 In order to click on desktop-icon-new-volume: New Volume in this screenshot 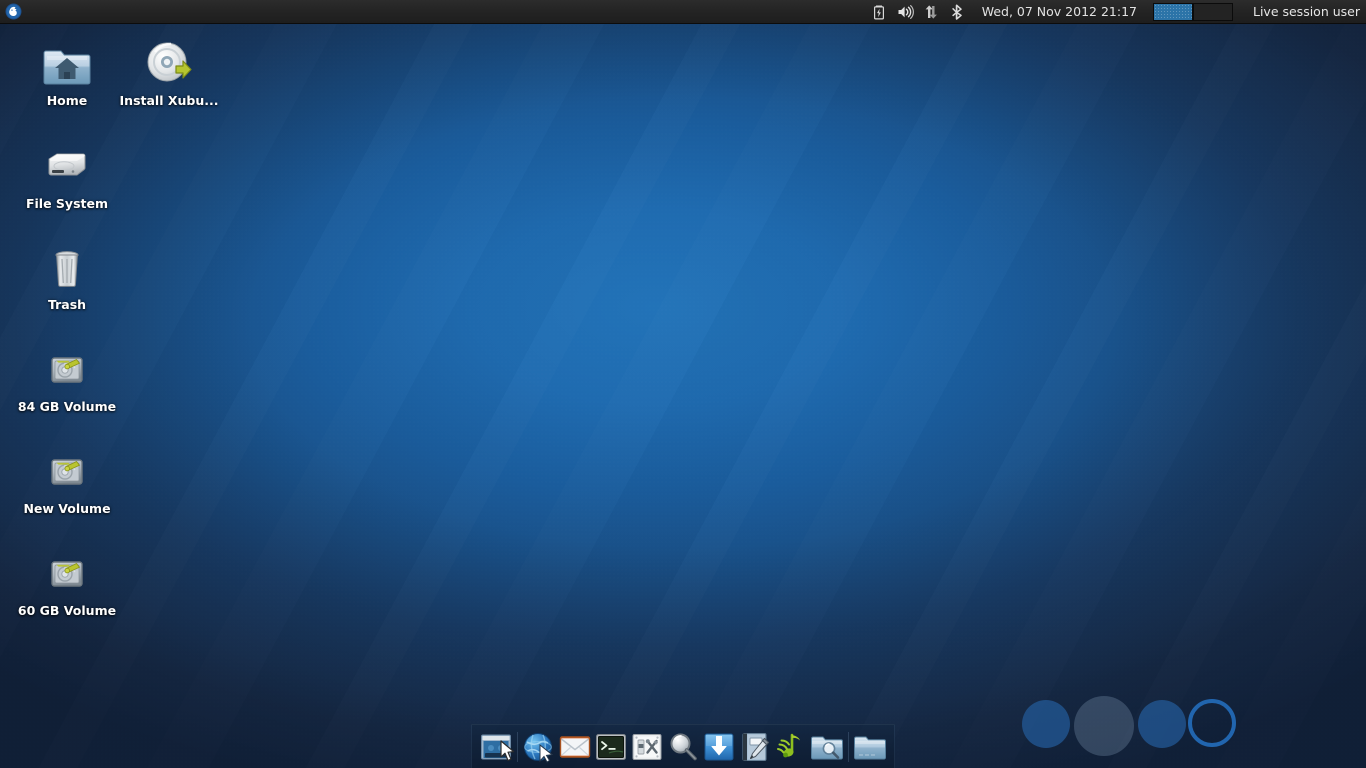, I will do `click(67, 482)`.